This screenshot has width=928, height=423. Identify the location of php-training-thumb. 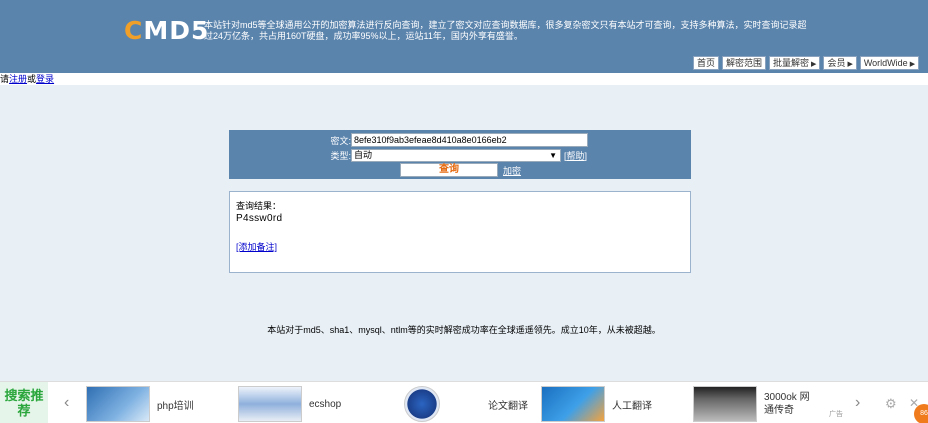
(118, 404).